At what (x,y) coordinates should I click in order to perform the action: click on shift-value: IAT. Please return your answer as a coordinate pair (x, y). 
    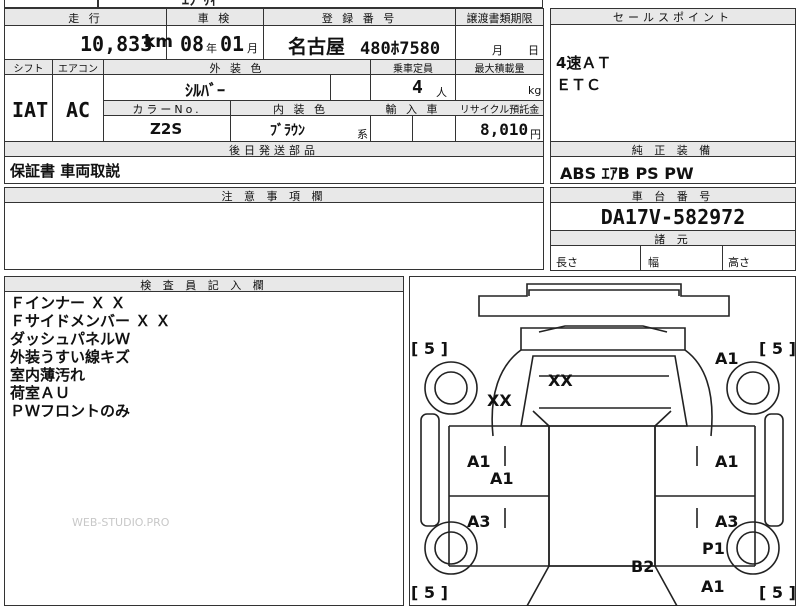
    Looking at the image, I should click on (30, 110).